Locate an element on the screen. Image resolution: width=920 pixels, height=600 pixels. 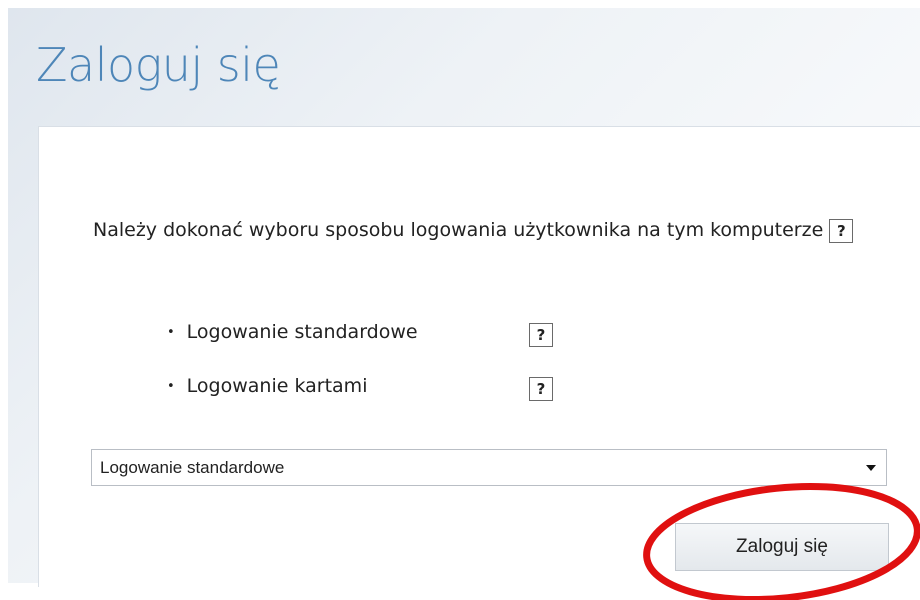
annotation-overlay is located at coordinates (781, 541).